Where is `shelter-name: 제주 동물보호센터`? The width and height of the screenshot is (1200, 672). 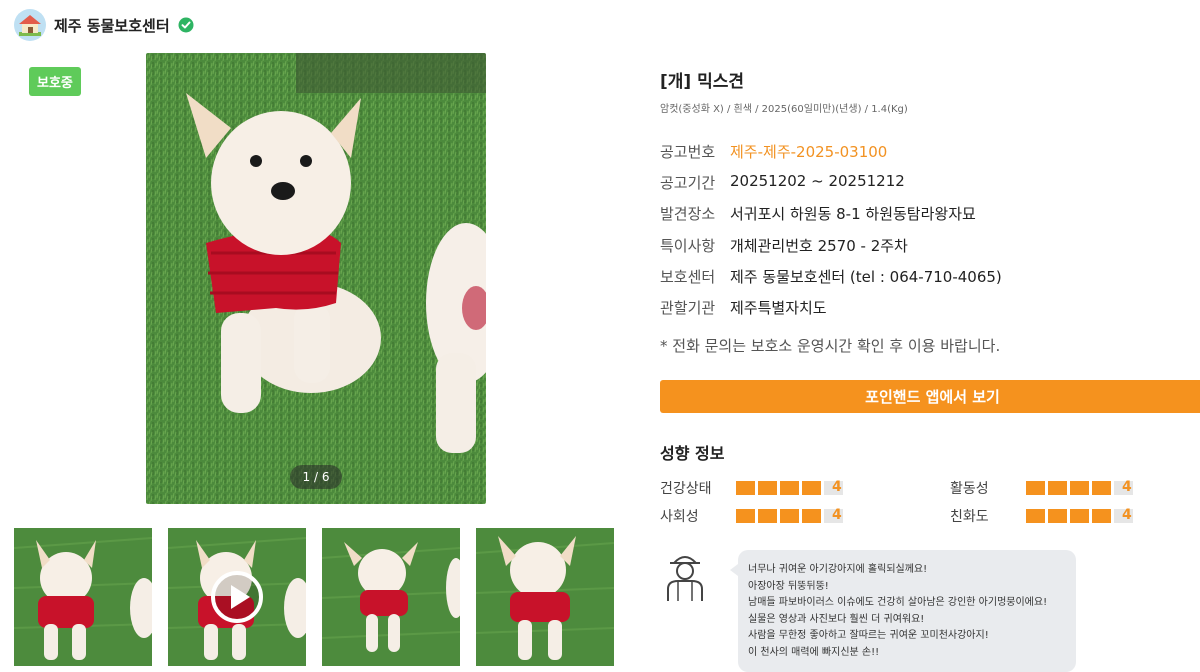
shelter-name: 제주 동물보호센터 is located at coordinates (112, 25).